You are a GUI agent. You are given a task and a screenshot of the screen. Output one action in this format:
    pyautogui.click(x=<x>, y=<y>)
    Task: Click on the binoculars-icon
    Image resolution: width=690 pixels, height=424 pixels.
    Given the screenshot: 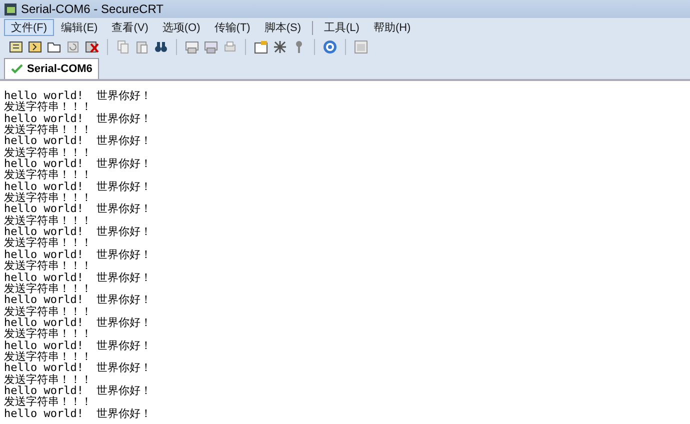 What is the action you would take?
    pyautogui.click(x=161, y=47)
    